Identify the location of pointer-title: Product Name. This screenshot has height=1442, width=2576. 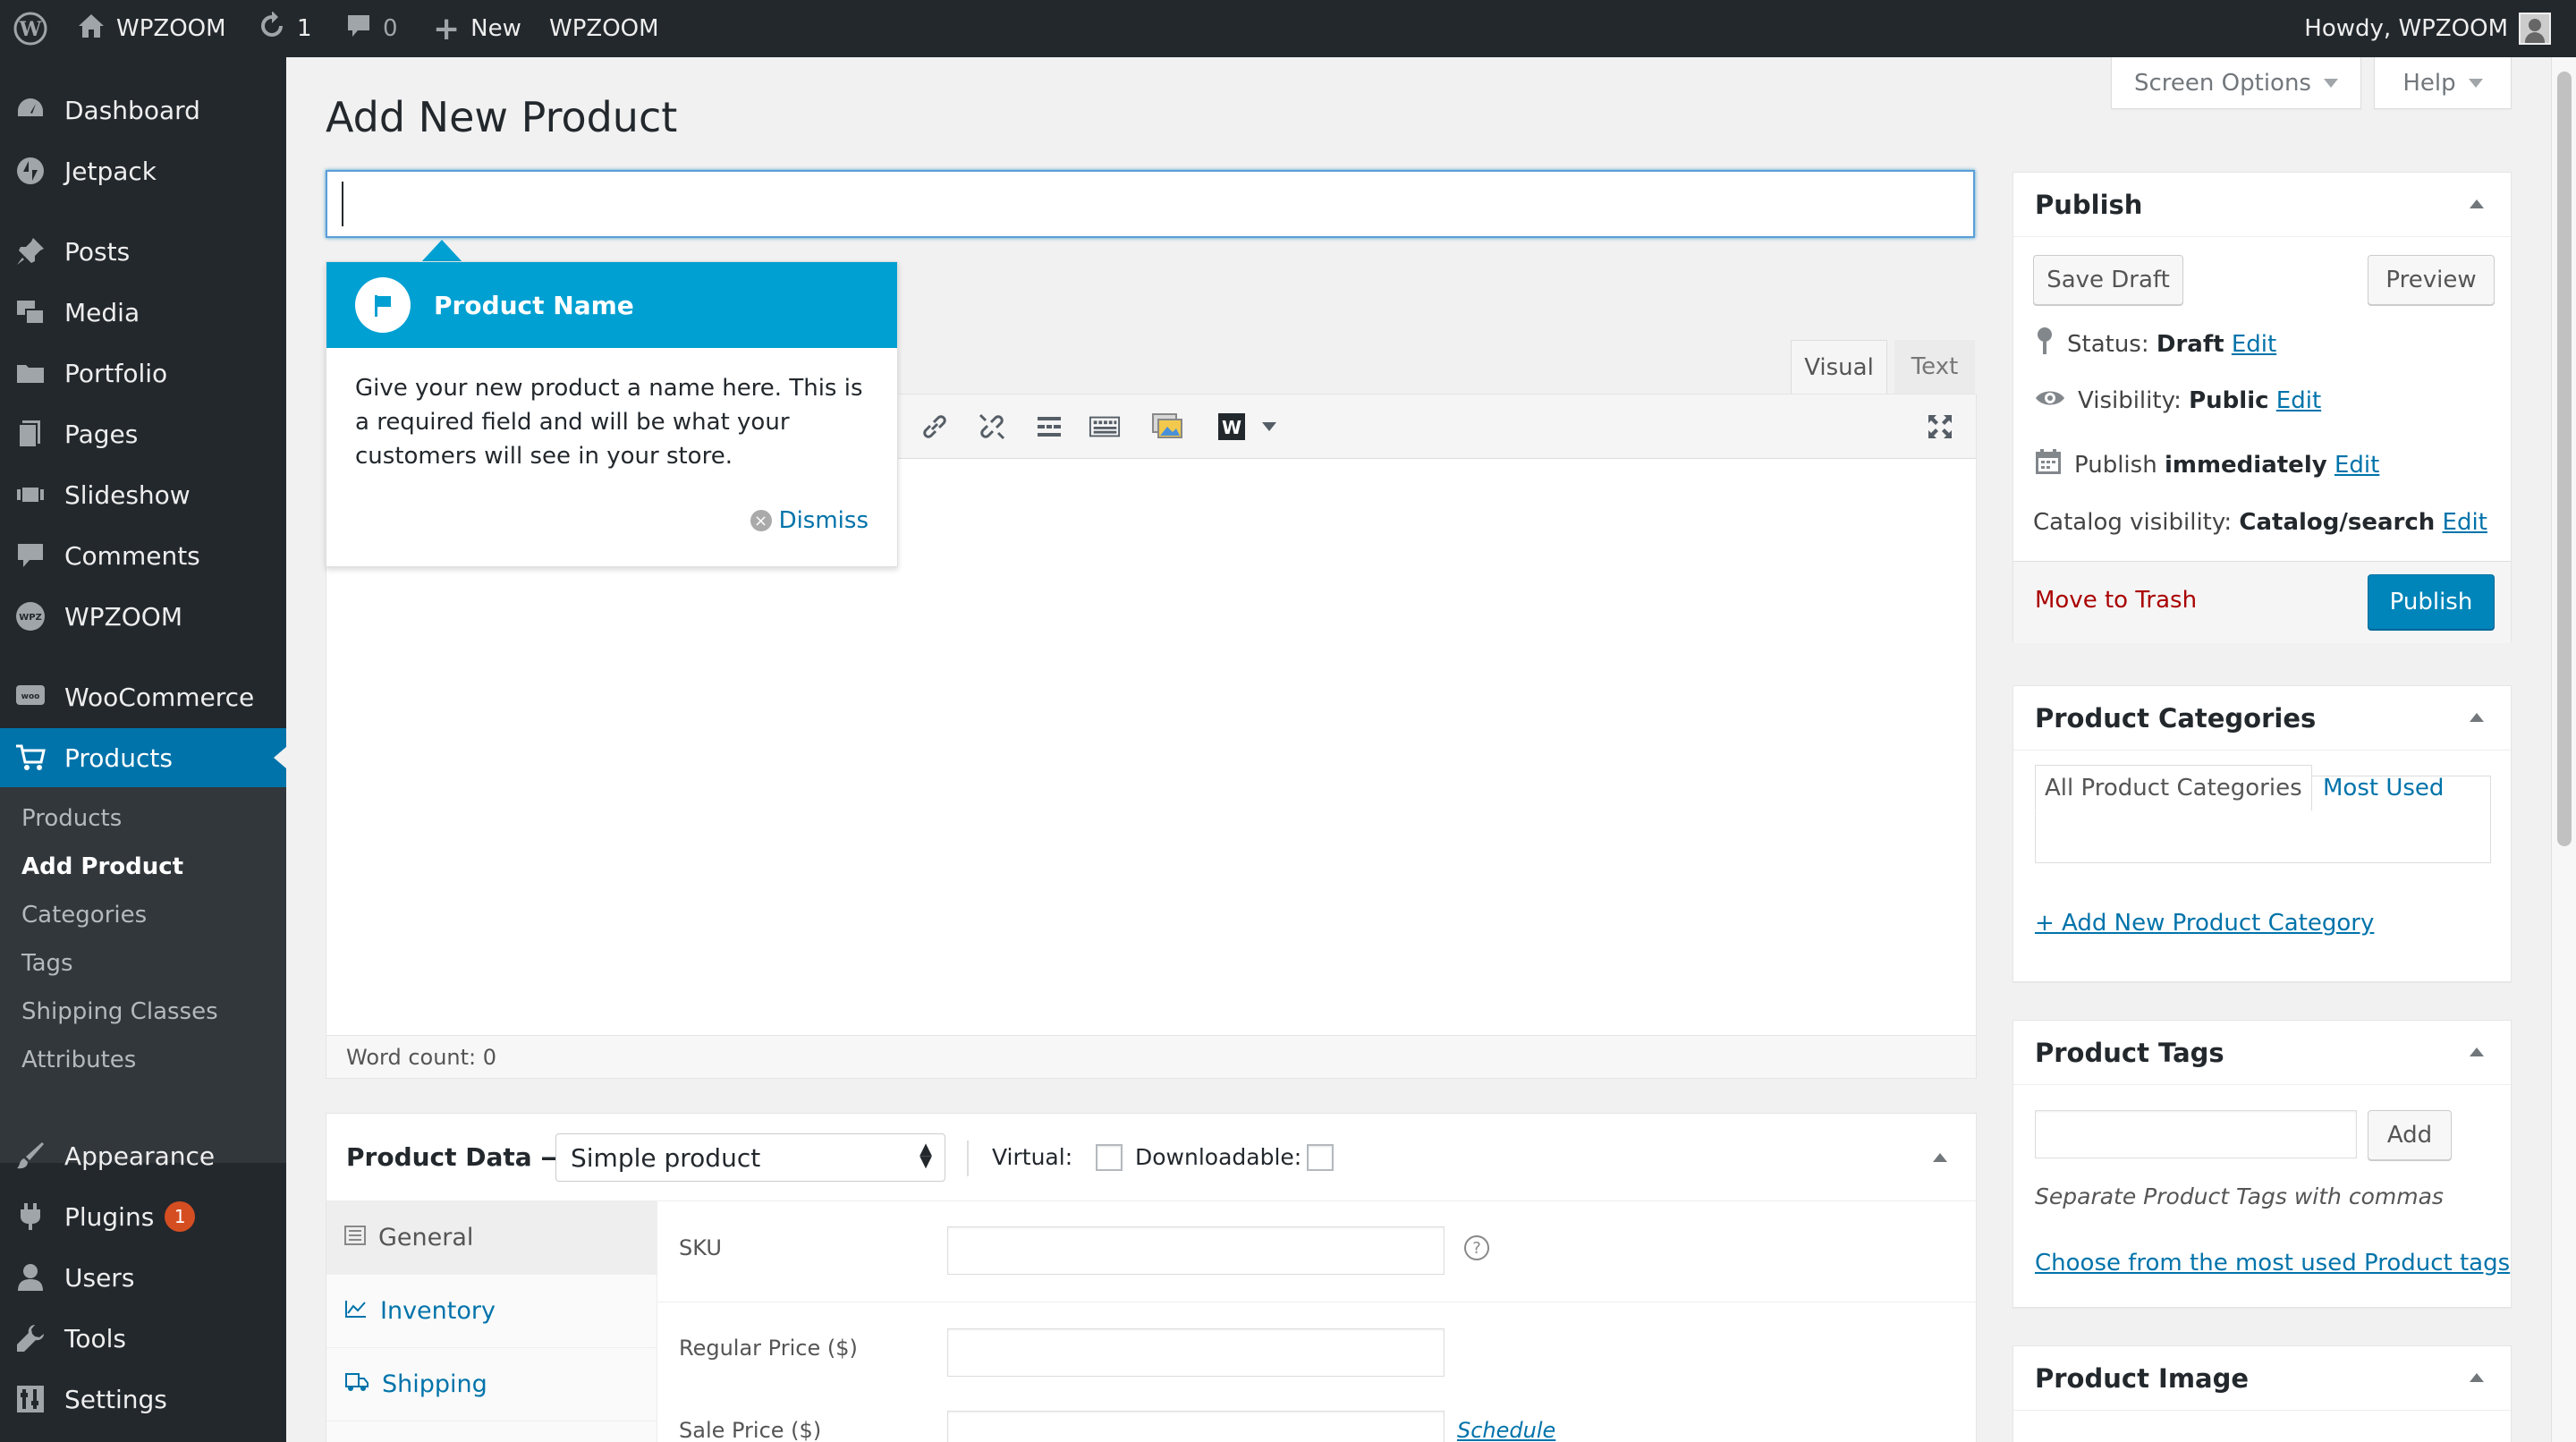
(534, 305).